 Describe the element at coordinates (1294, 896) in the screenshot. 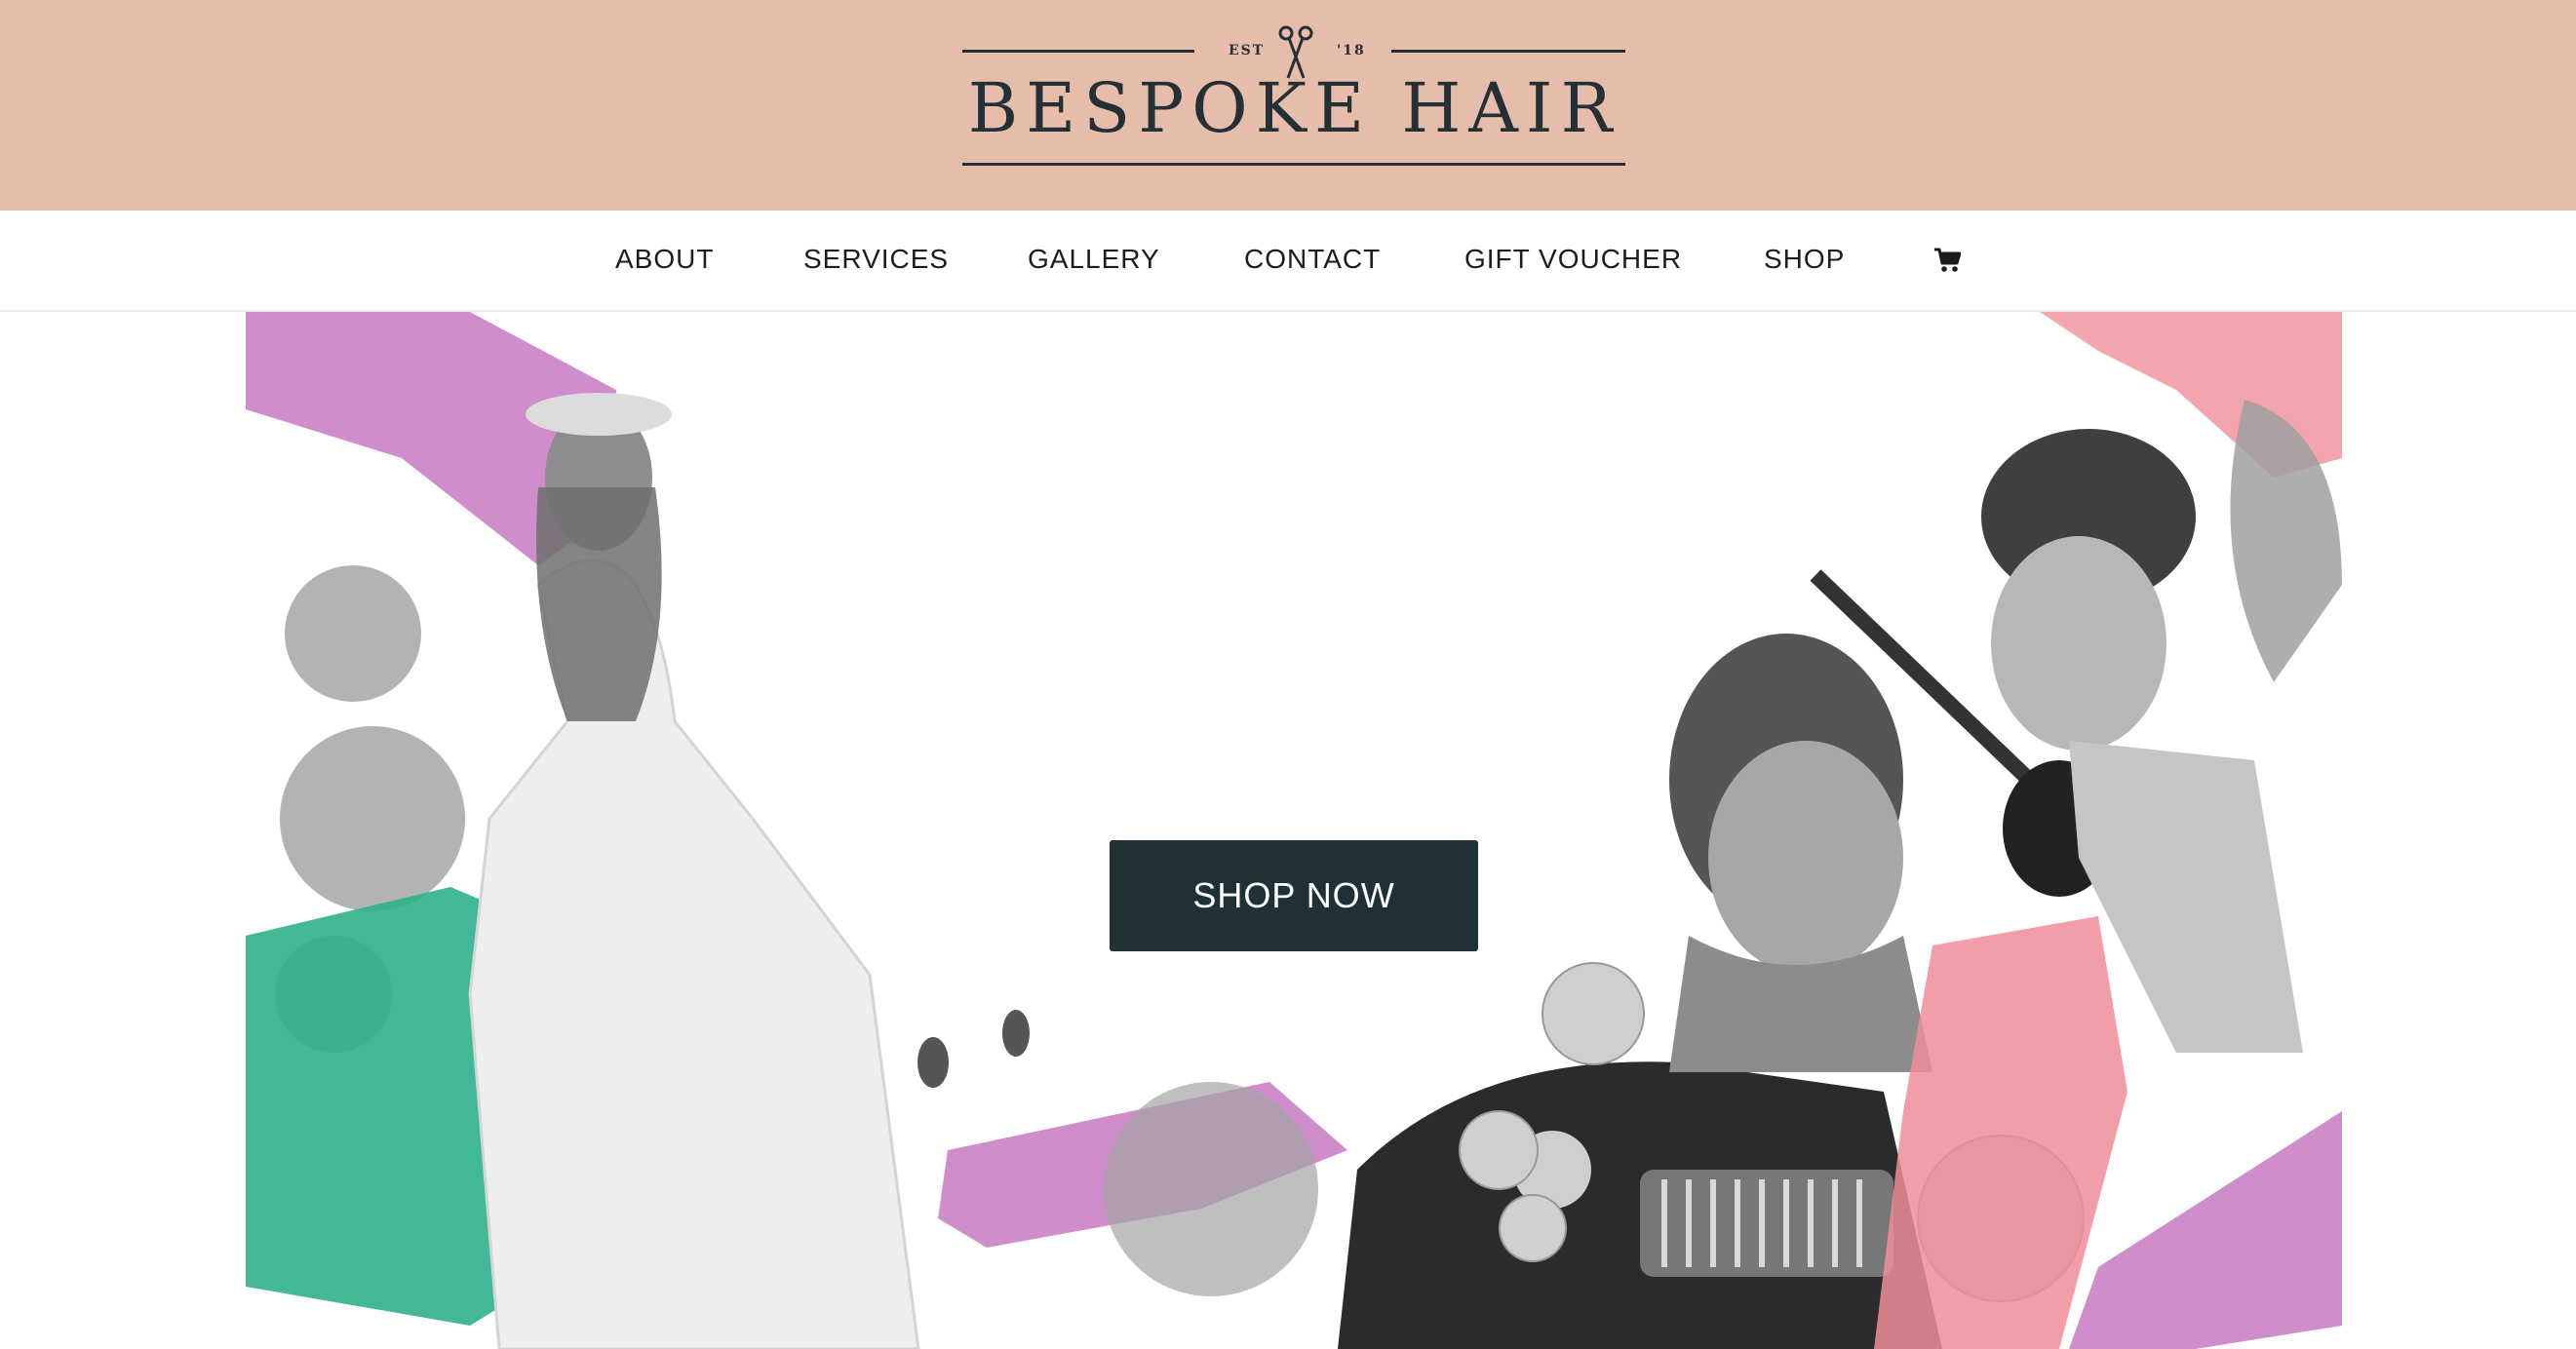

I see `shop-now-button: SHOP NOW` at that location.